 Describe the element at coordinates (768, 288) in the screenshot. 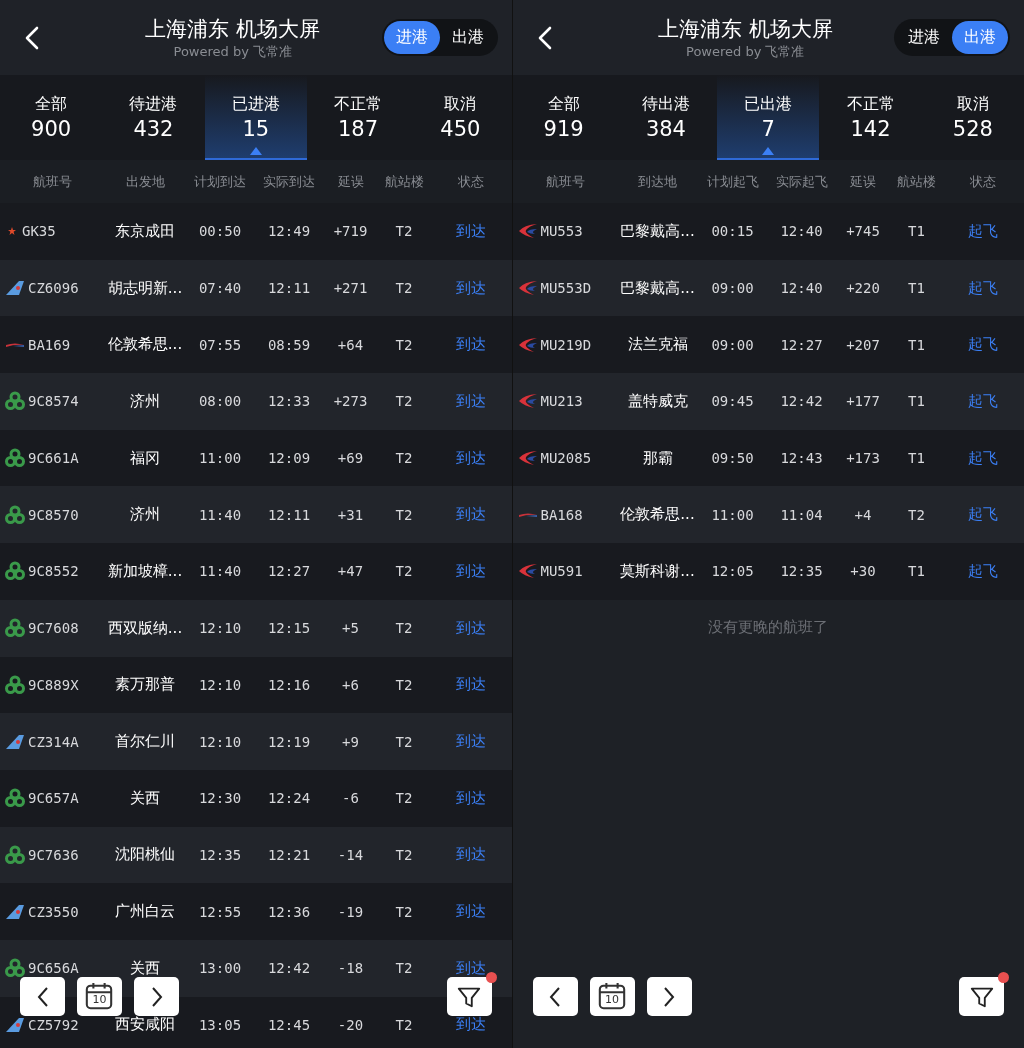

I see `flight-row: MU553D 巴黎戴高... 09:00 12:40 +220 T1 起飞` at that location.